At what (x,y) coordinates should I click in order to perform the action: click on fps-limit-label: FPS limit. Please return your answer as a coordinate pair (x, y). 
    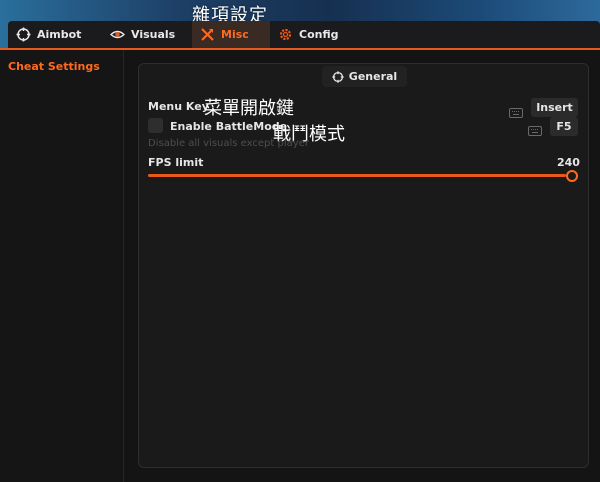
    Looking at the image, I should click on (176, 162).